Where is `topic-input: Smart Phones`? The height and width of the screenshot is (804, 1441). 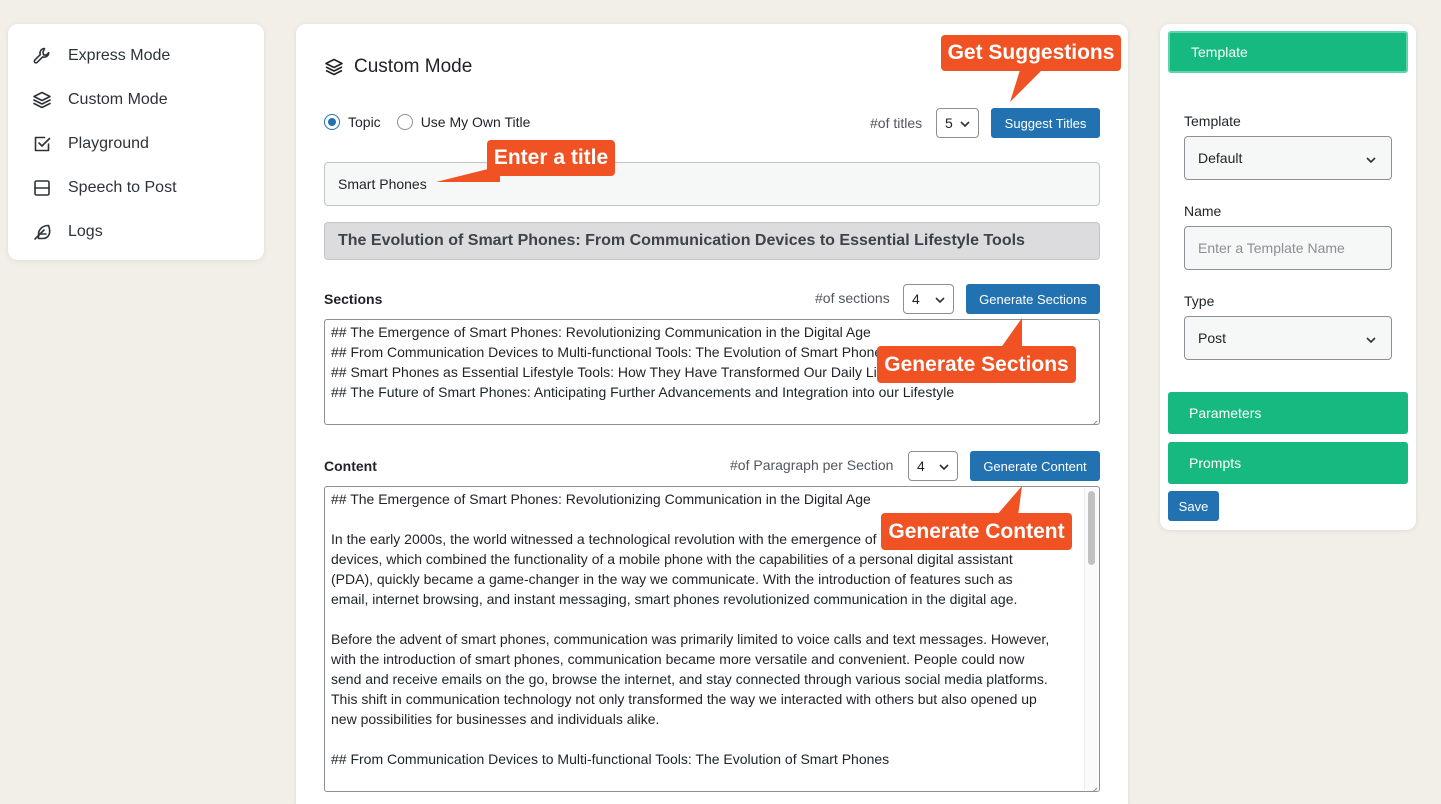
topic-input: Smart Phones is located at coordinates (712, 184).